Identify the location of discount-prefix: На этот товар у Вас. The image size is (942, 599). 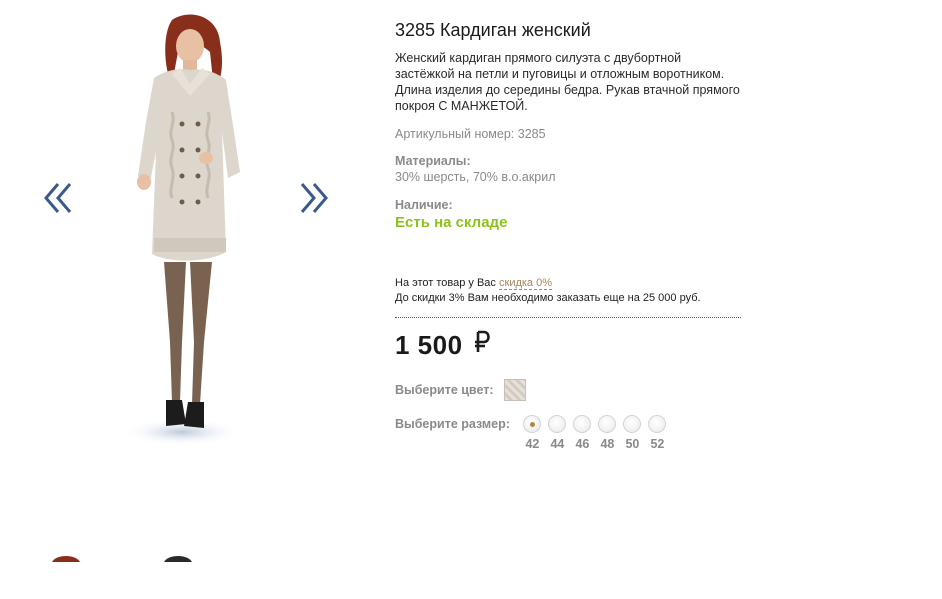
(445, 283).